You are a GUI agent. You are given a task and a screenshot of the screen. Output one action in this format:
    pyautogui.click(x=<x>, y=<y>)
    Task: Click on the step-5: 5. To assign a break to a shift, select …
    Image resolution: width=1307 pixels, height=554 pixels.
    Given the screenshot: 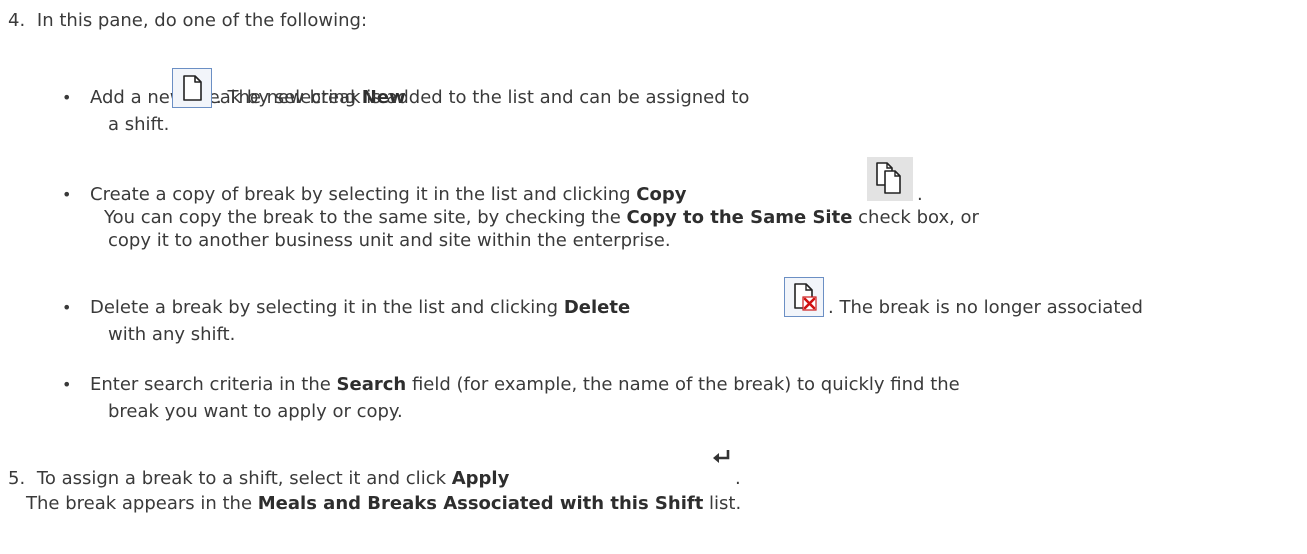 What is the action you would take?
    pyautogui.click(x=258, y=479)
    